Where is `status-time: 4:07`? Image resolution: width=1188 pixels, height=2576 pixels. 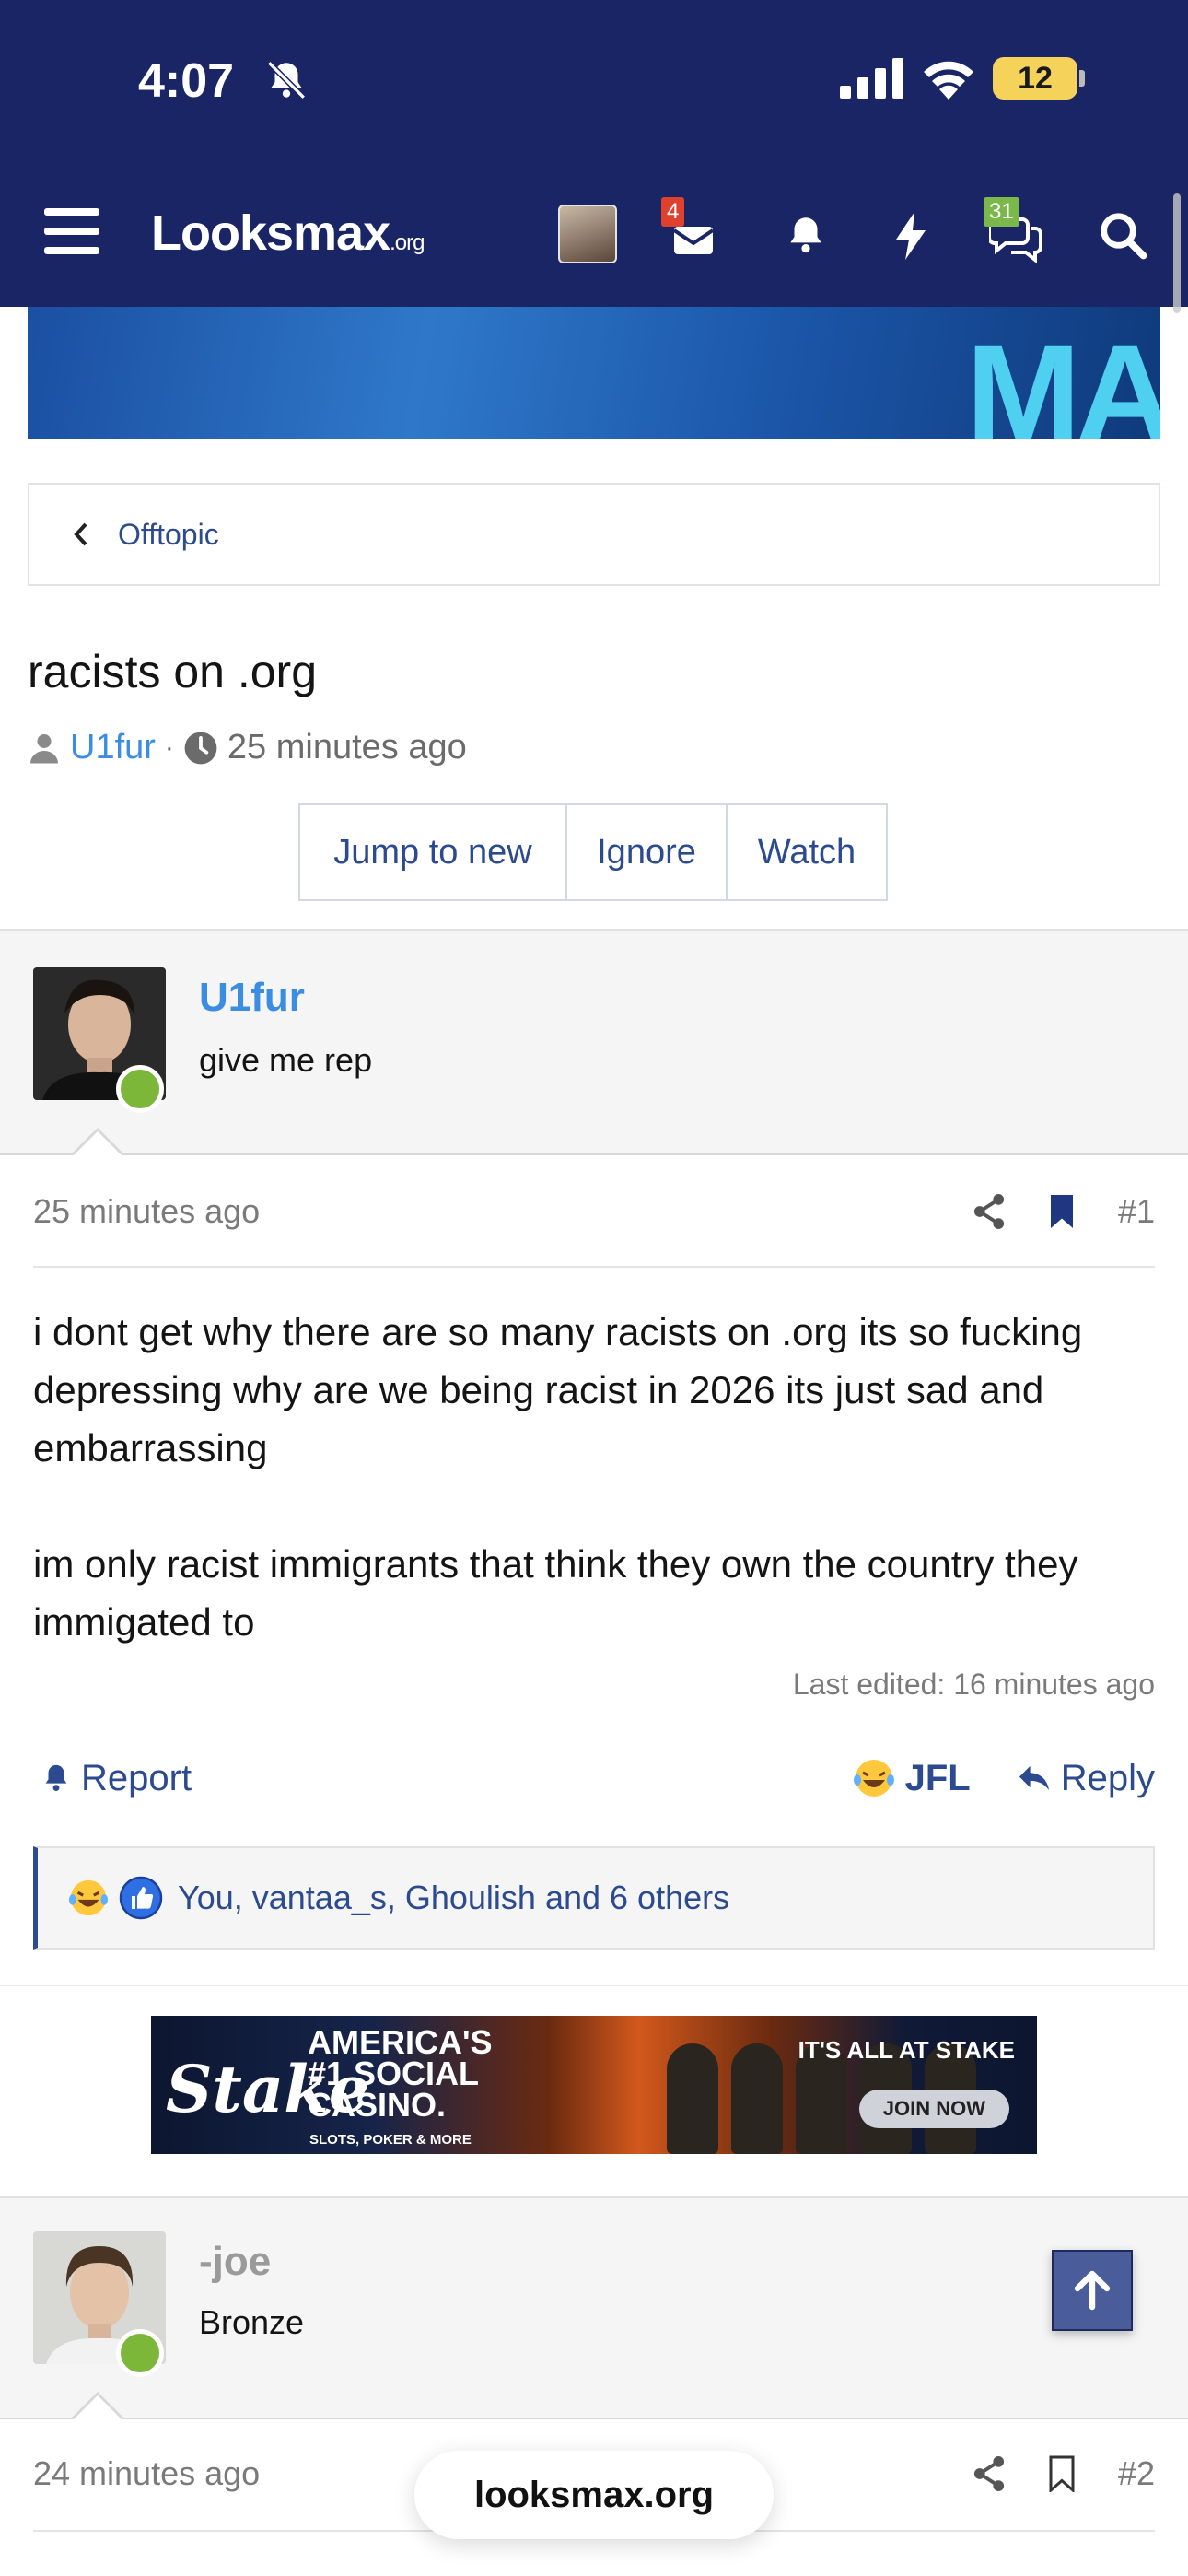
status-time: 4:07 is located at coordinates (186, 81).